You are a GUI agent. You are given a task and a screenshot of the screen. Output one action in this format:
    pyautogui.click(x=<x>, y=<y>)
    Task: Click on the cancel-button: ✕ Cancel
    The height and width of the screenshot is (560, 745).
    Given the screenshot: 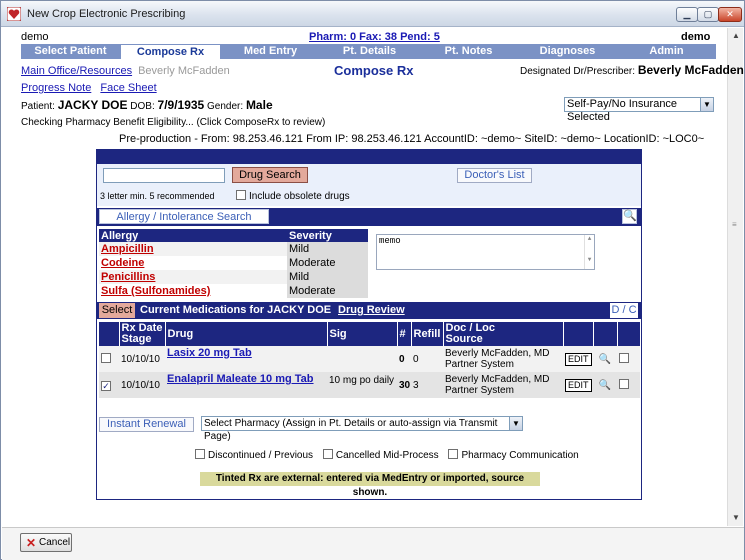 What is the action you would take?
    pyautogui.click(x=46, y=542)
    